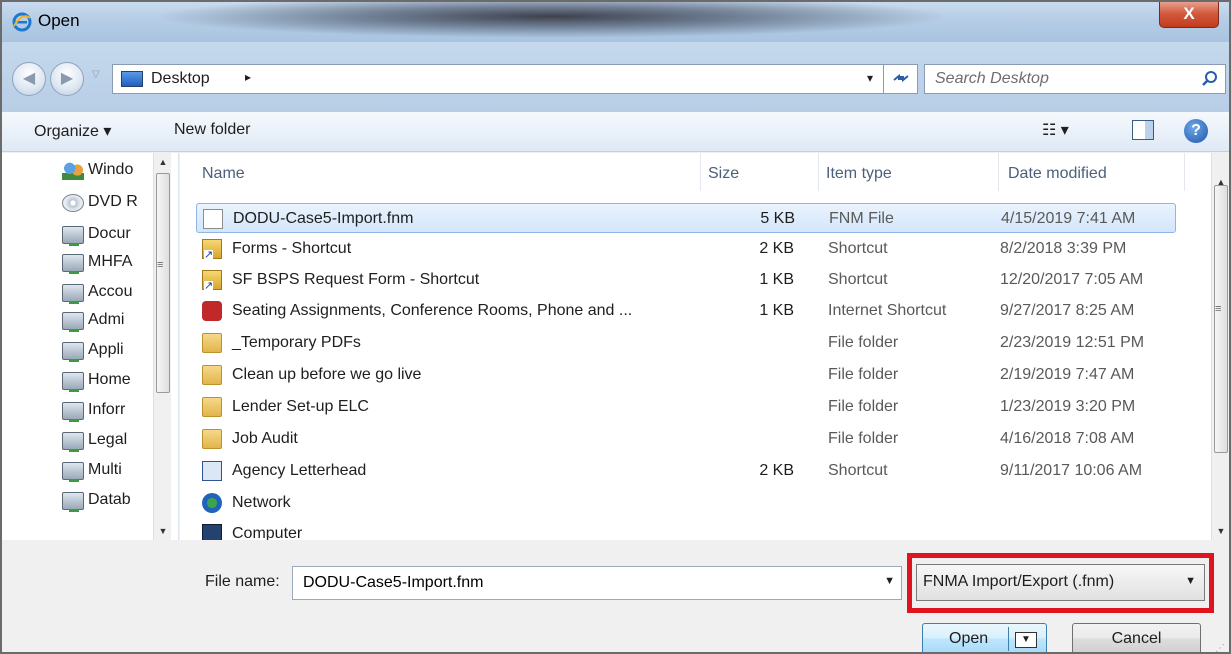  I want to click on split-divider, so click(1008, 639).